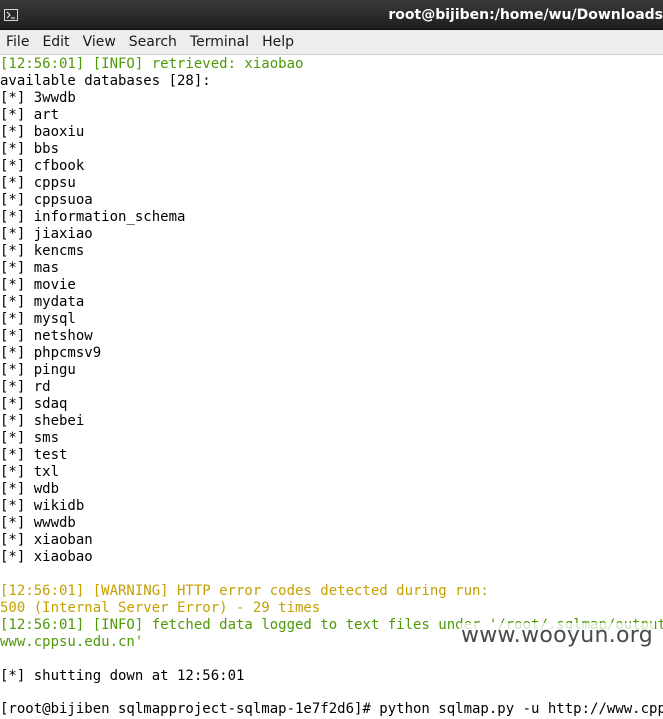 The width and height of the screenshot is (663, 719). What do you see at coordinates (30, 489) in the screenshot?
I see `terminal-line: [*] wdb` at bounding box center [30, 489].